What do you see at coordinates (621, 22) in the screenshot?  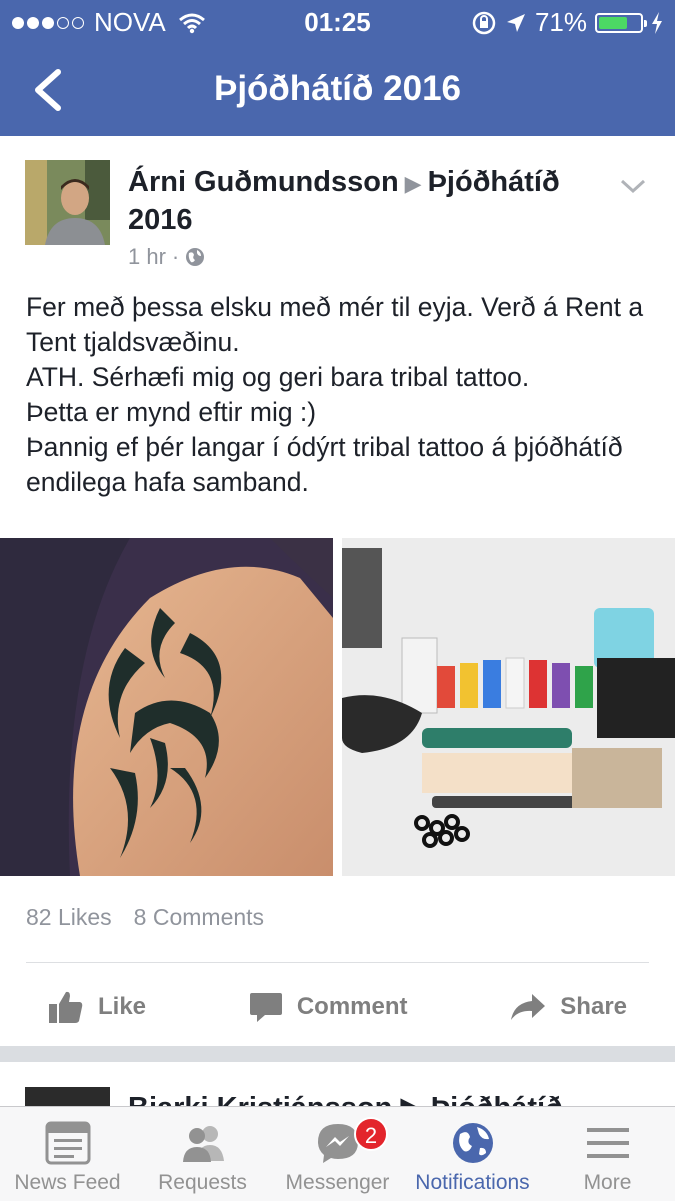 I see `battery-icon` at bounding box center [621, 22].